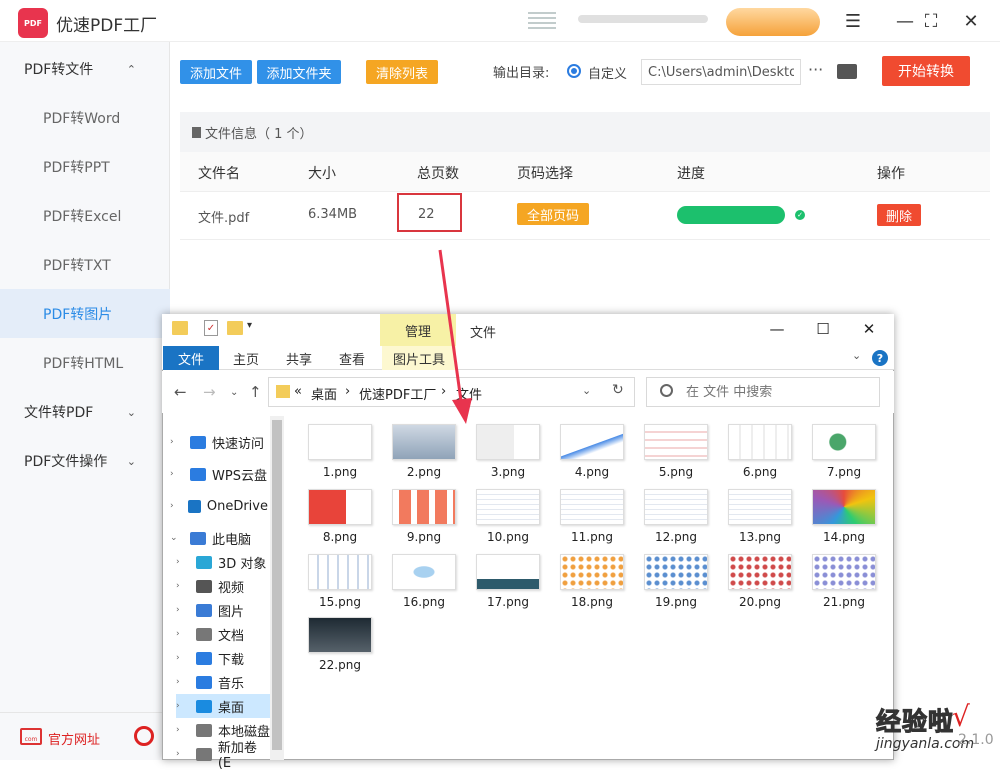 Image resolution: width=1000 pixels, height=771 pixels. I want to click on search-input, so click(778, 392).